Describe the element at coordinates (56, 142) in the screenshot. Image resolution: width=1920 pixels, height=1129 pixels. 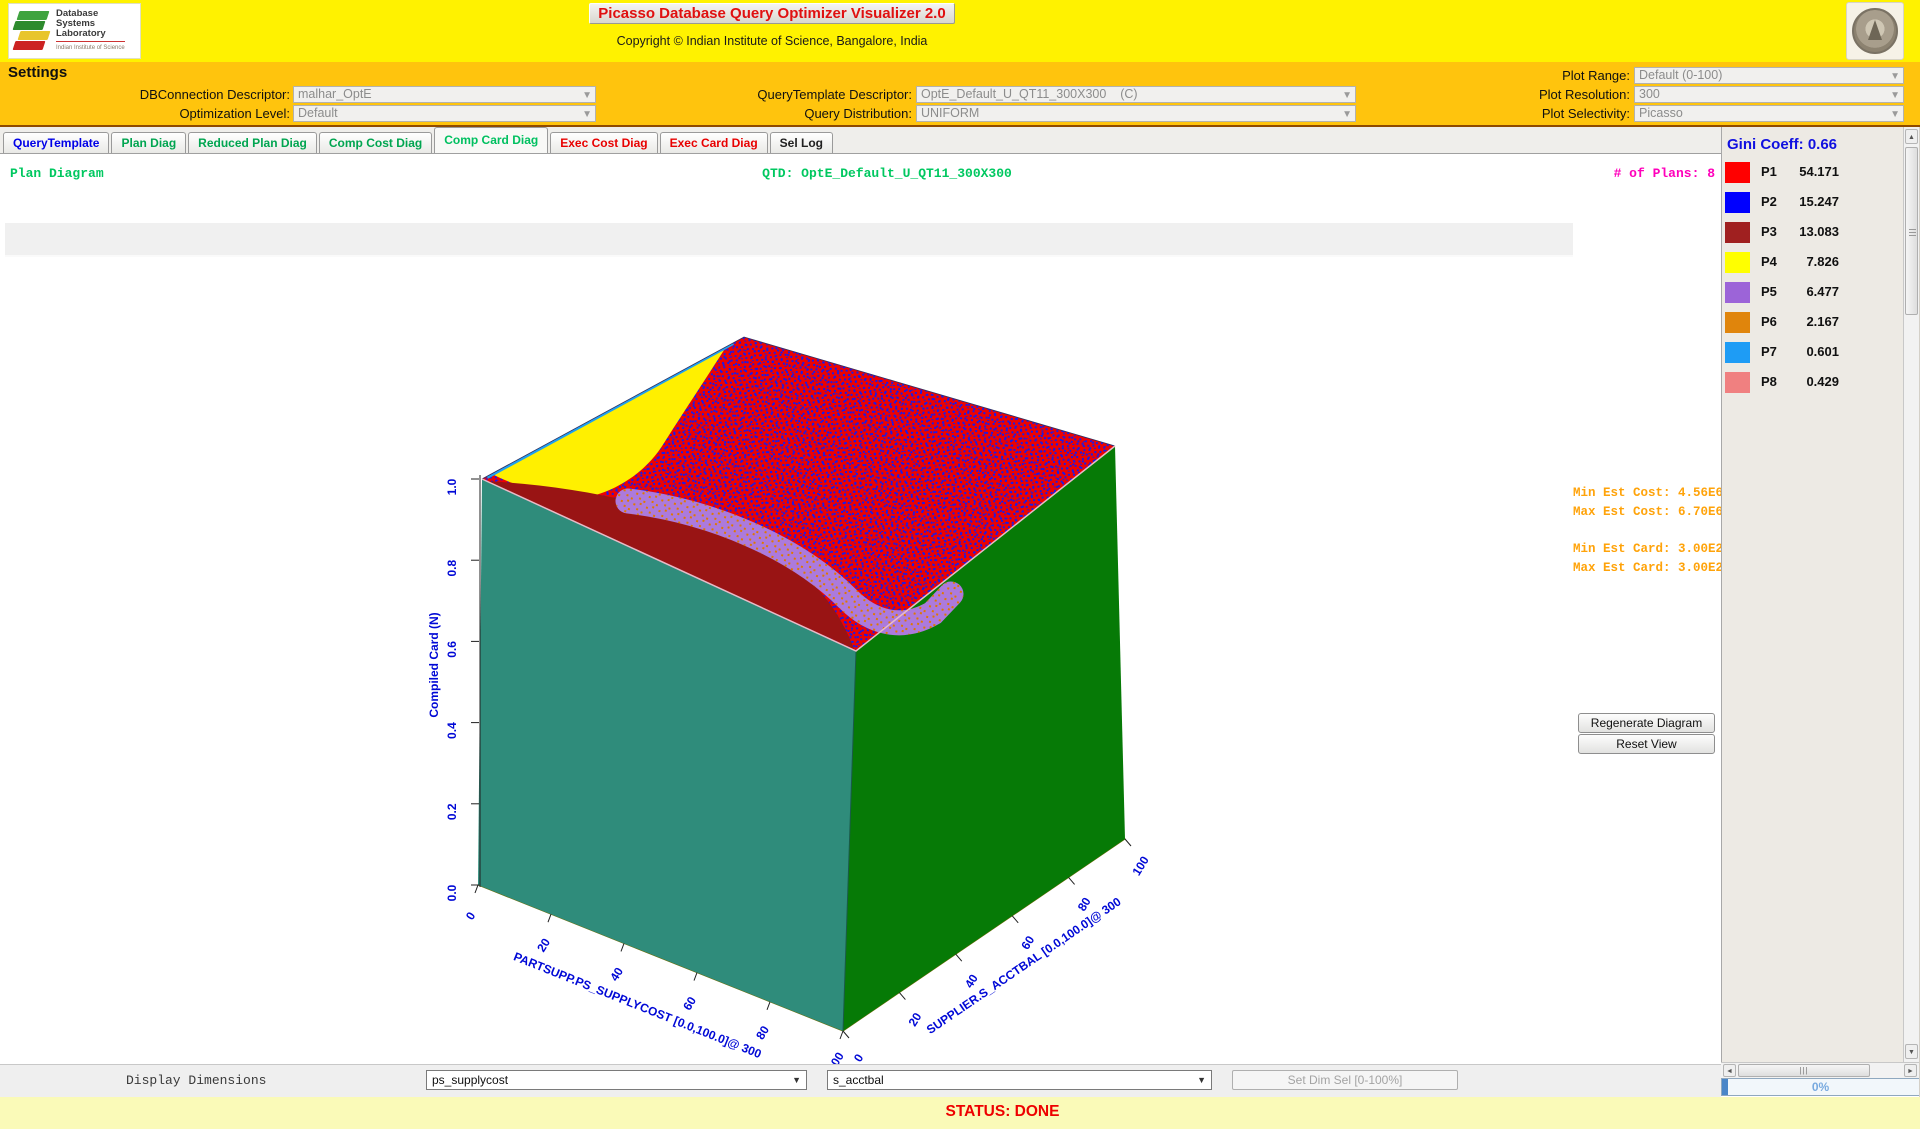
I see `tab-querytemplate: QueryTemplate` at that location.